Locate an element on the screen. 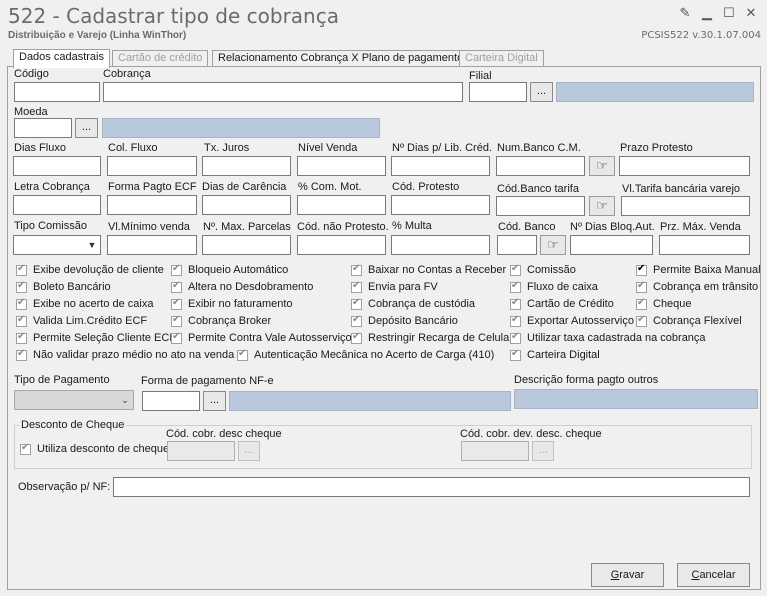 This screenshot has height=596, width=767. chk-exibe-devolucao: Exibe devolução de cliente is located at coordinates (90, 269).